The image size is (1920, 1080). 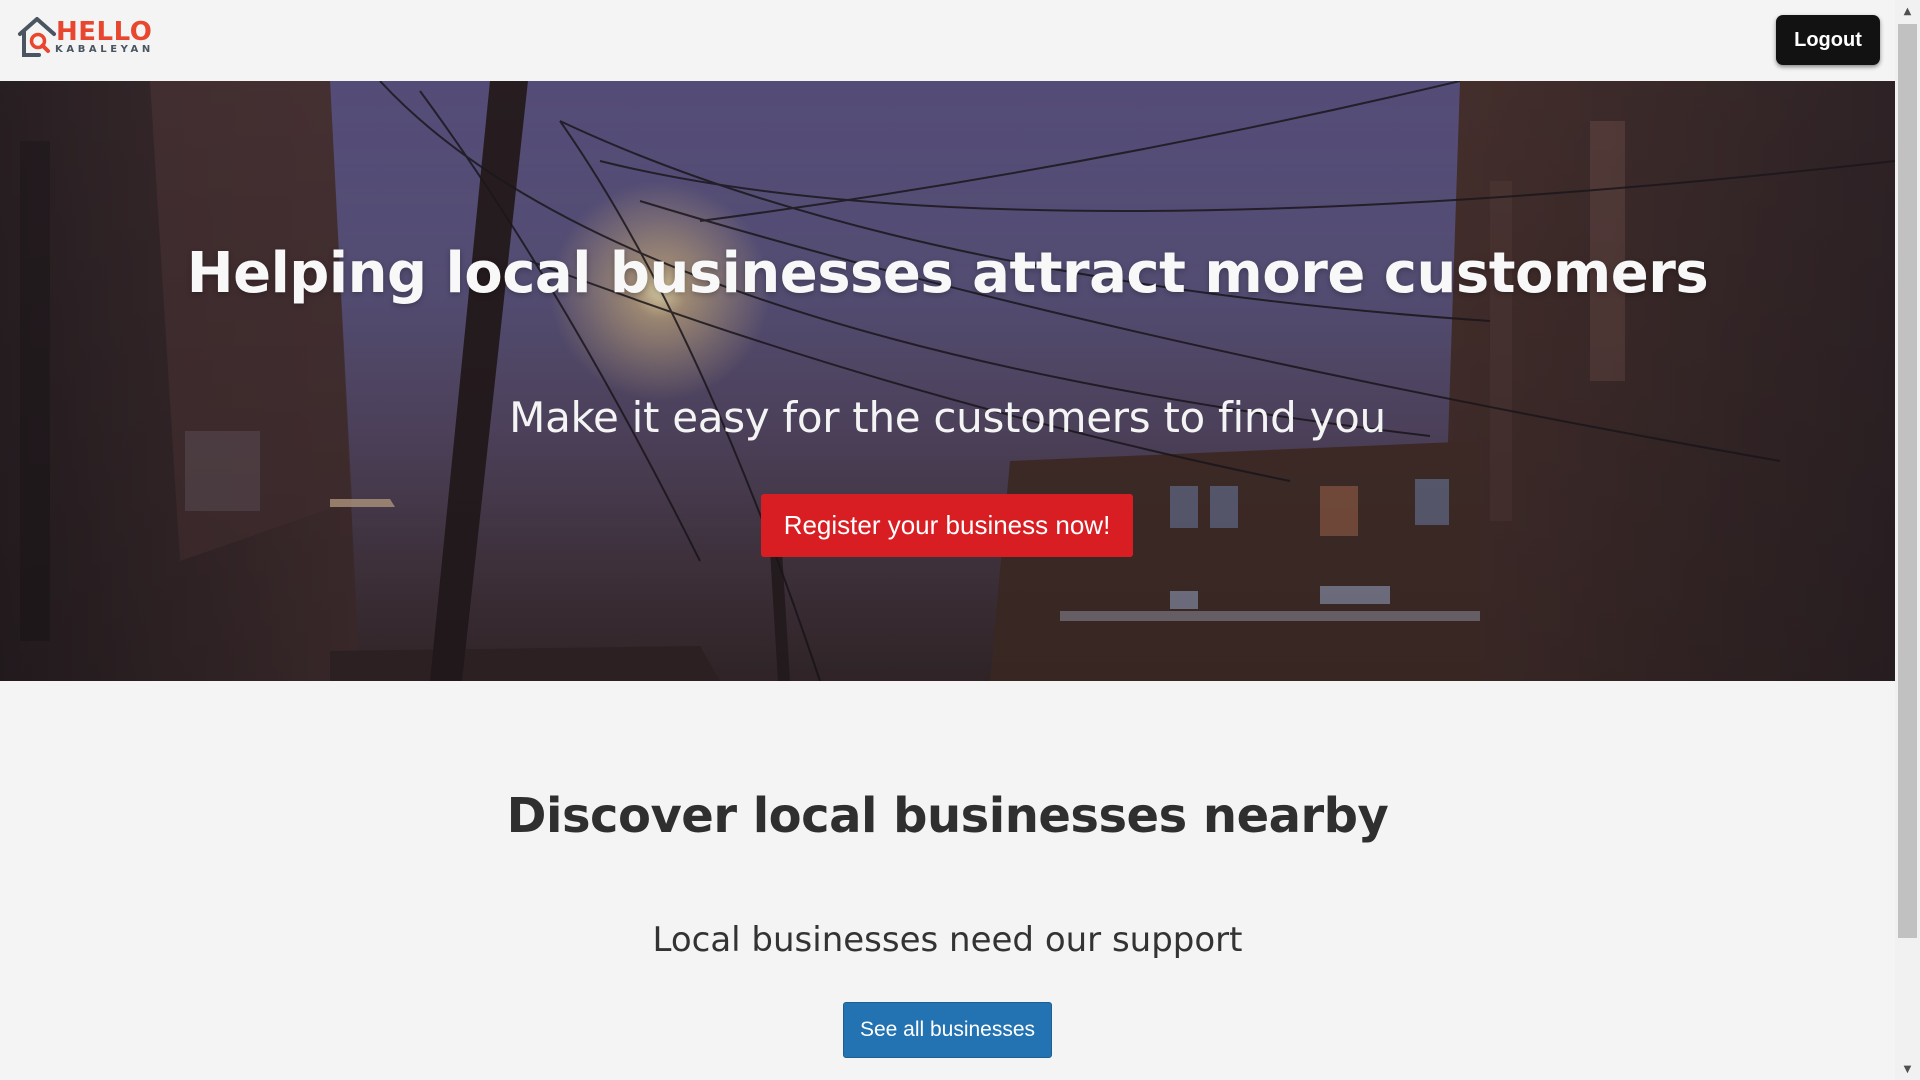 I want to click on vertical-scrollbar: ▲ ▼, so click(x=1907, y=540).